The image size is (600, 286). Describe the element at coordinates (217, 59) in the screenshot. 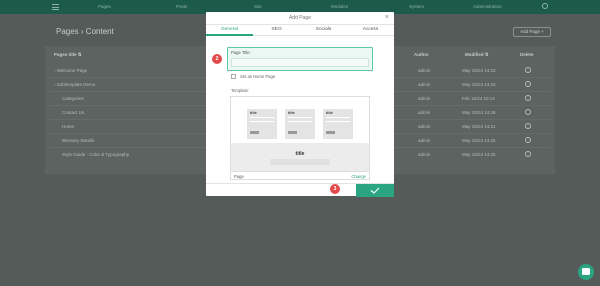

I see `step-badge: 2` at that location.